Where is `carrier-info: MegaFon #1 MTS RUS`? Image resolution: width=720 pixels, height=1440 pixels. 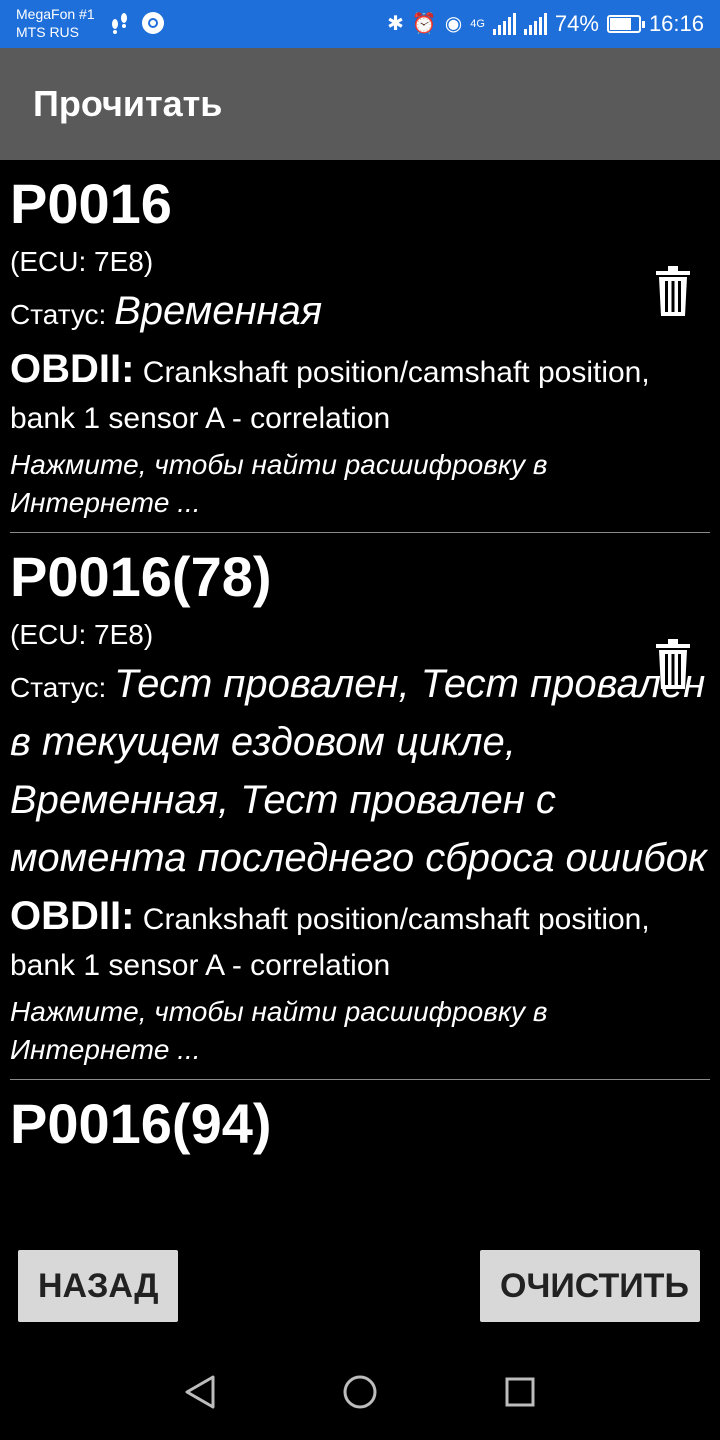
carrier-info: MegaFon #1 MTS RUS is located at coordinates (55, 23).